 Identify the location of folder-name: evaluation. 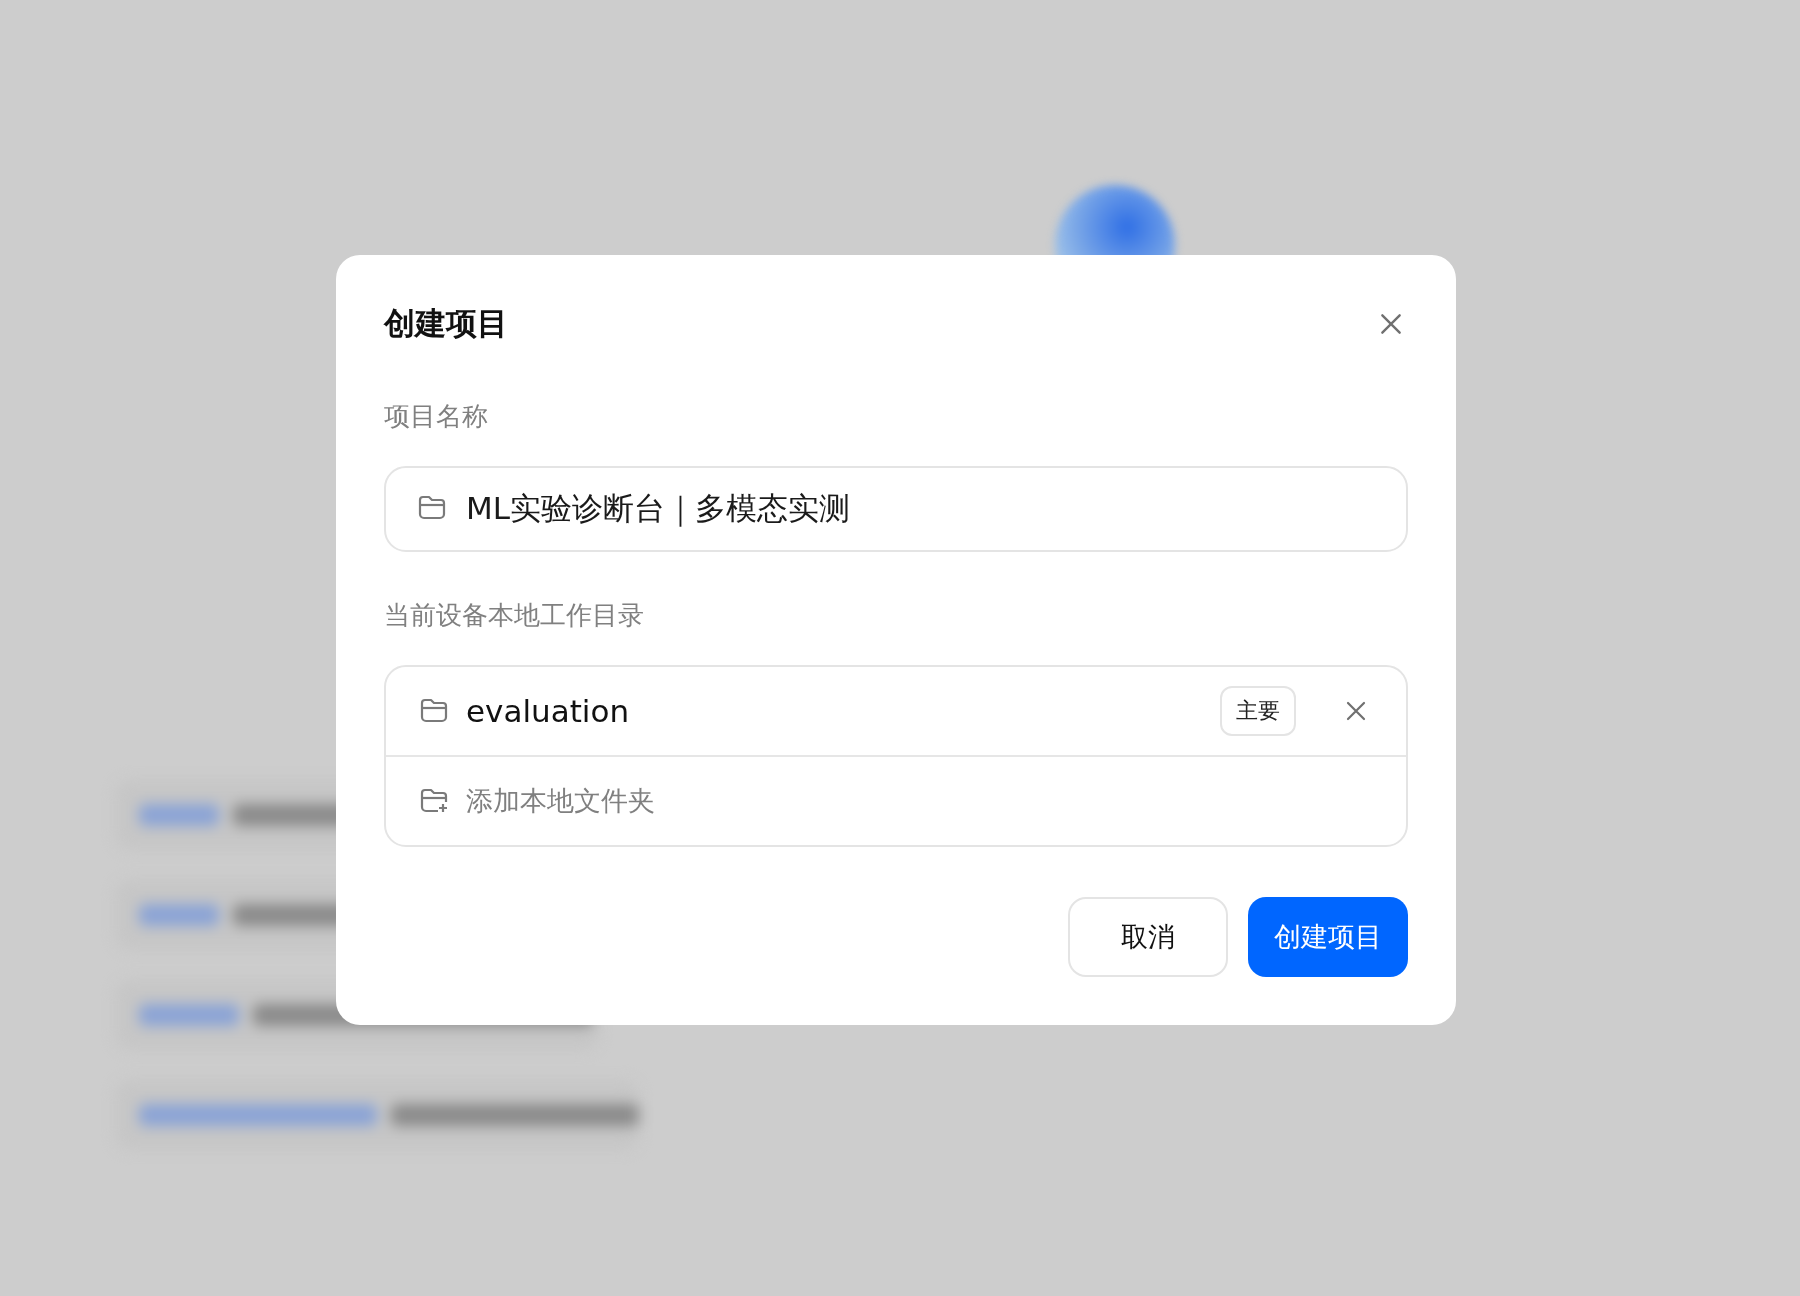
(548, 711).